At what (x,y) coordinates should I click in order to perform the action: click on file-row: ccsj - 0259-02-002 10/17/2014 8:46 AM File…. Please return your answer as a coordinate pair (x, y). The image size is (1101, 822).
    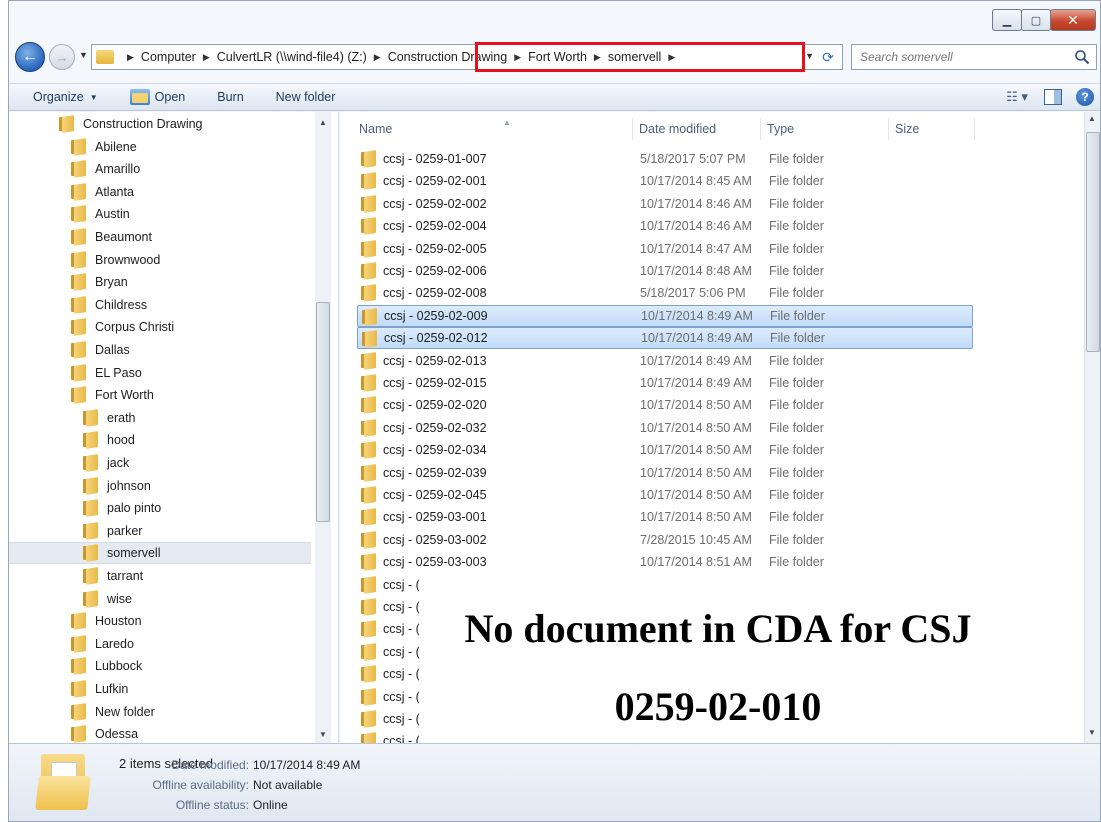
    Looking at the image, I should click on (665, 204).